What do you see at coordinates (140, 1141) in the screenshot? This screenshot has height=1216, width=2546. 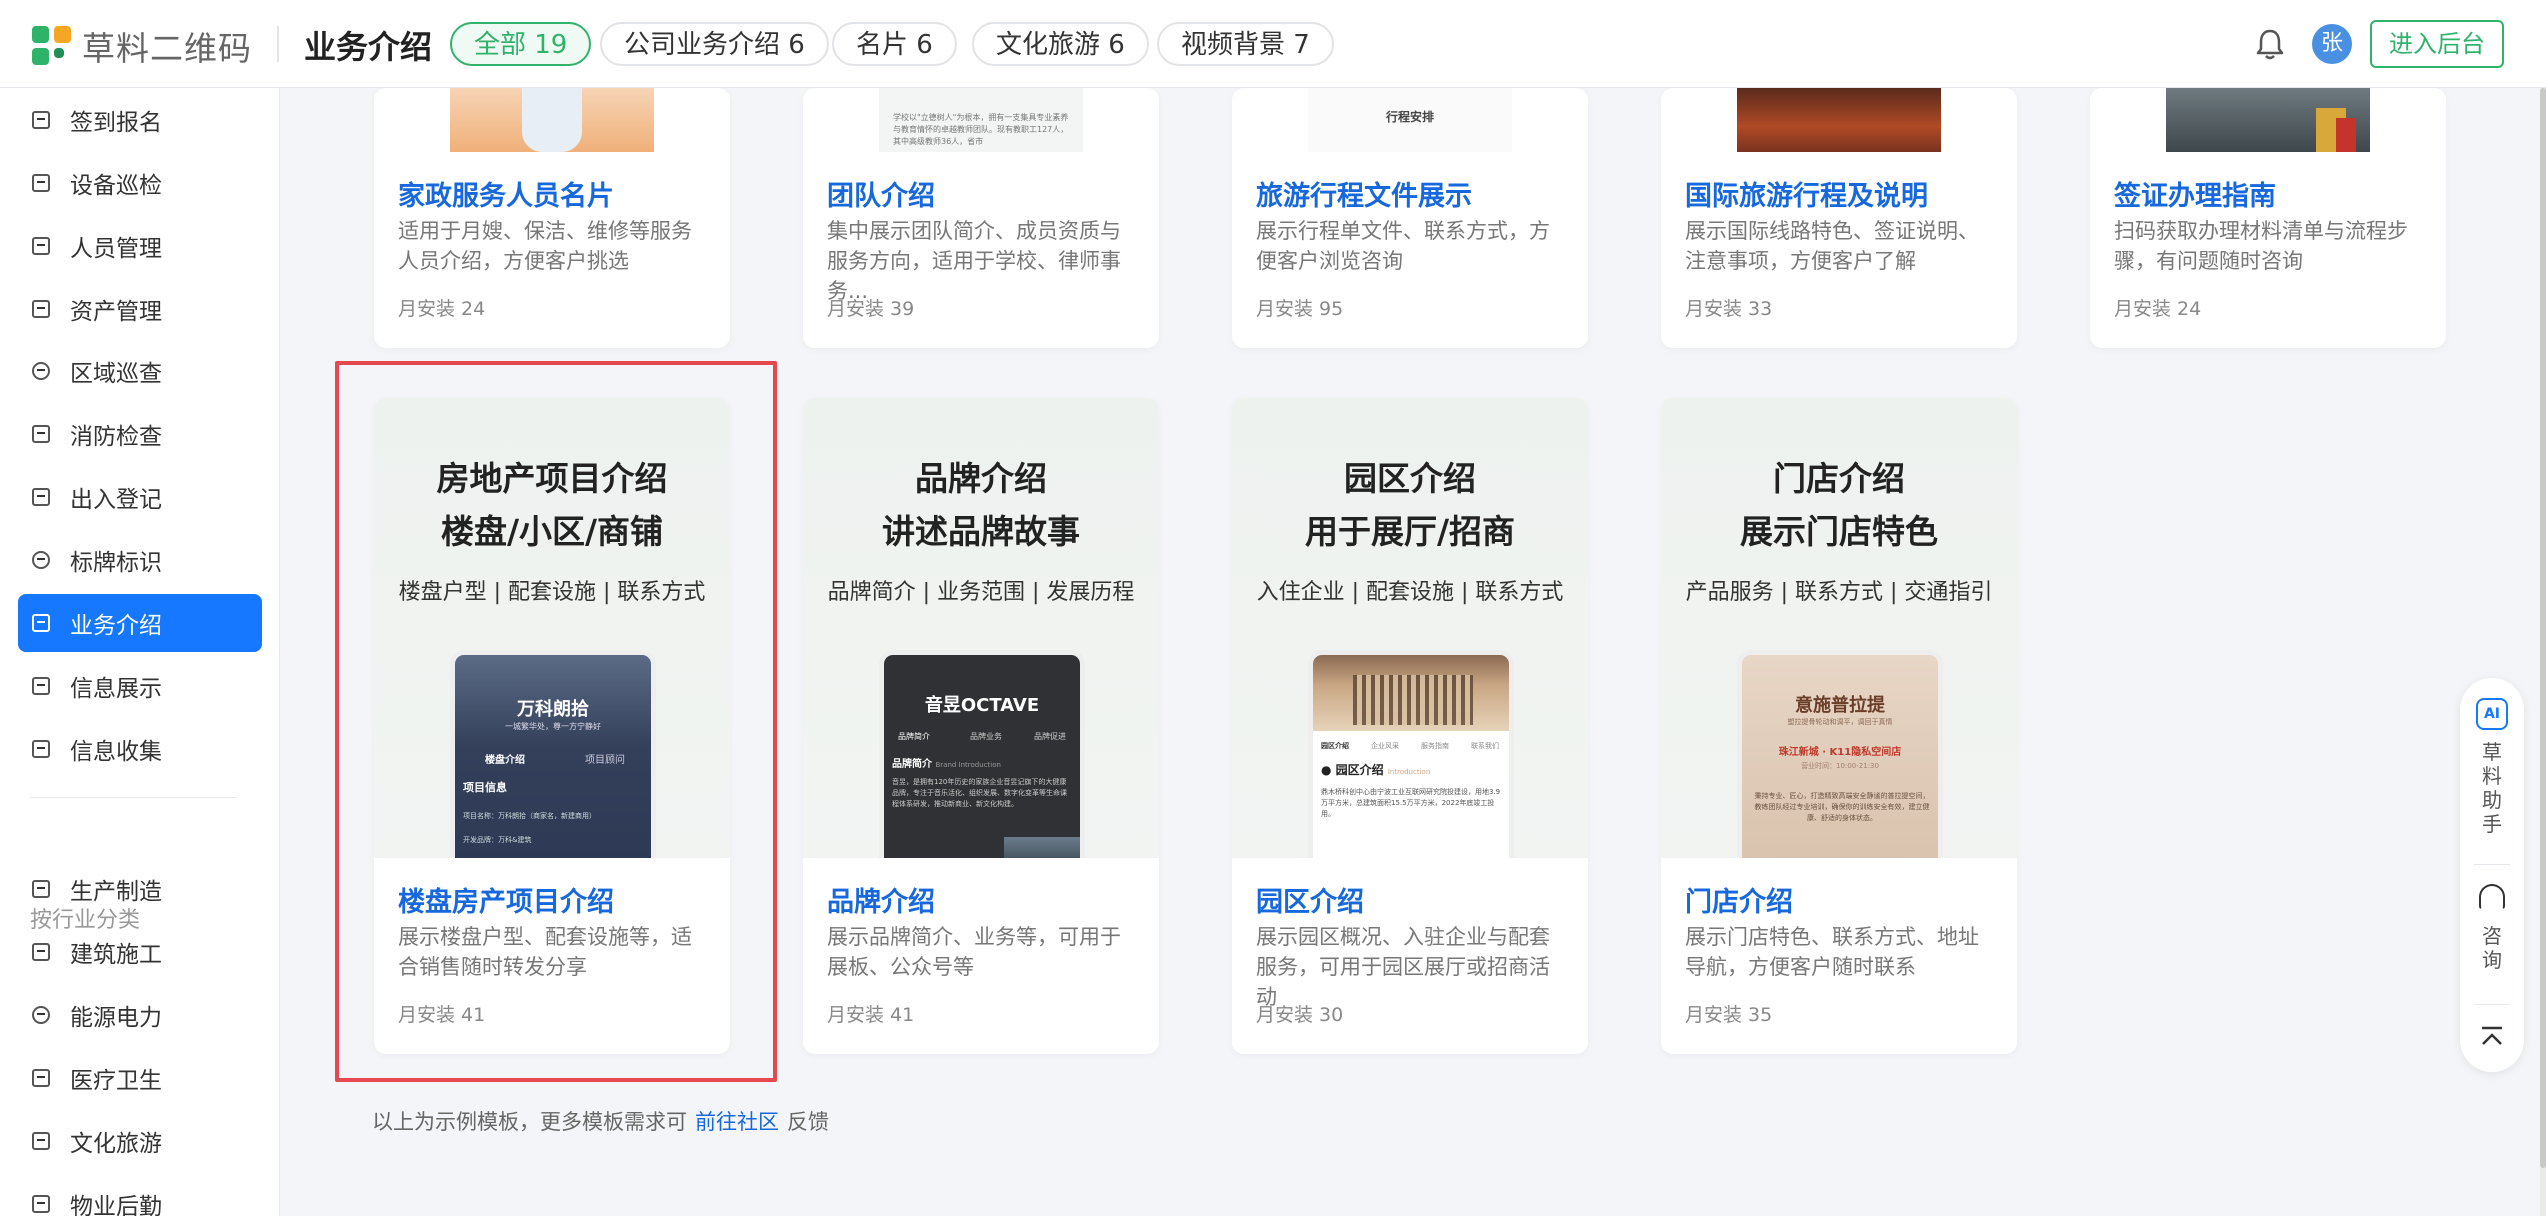 I see `sidebar-item-tourism: 文化旅游` at bounding box center [140, 1141].